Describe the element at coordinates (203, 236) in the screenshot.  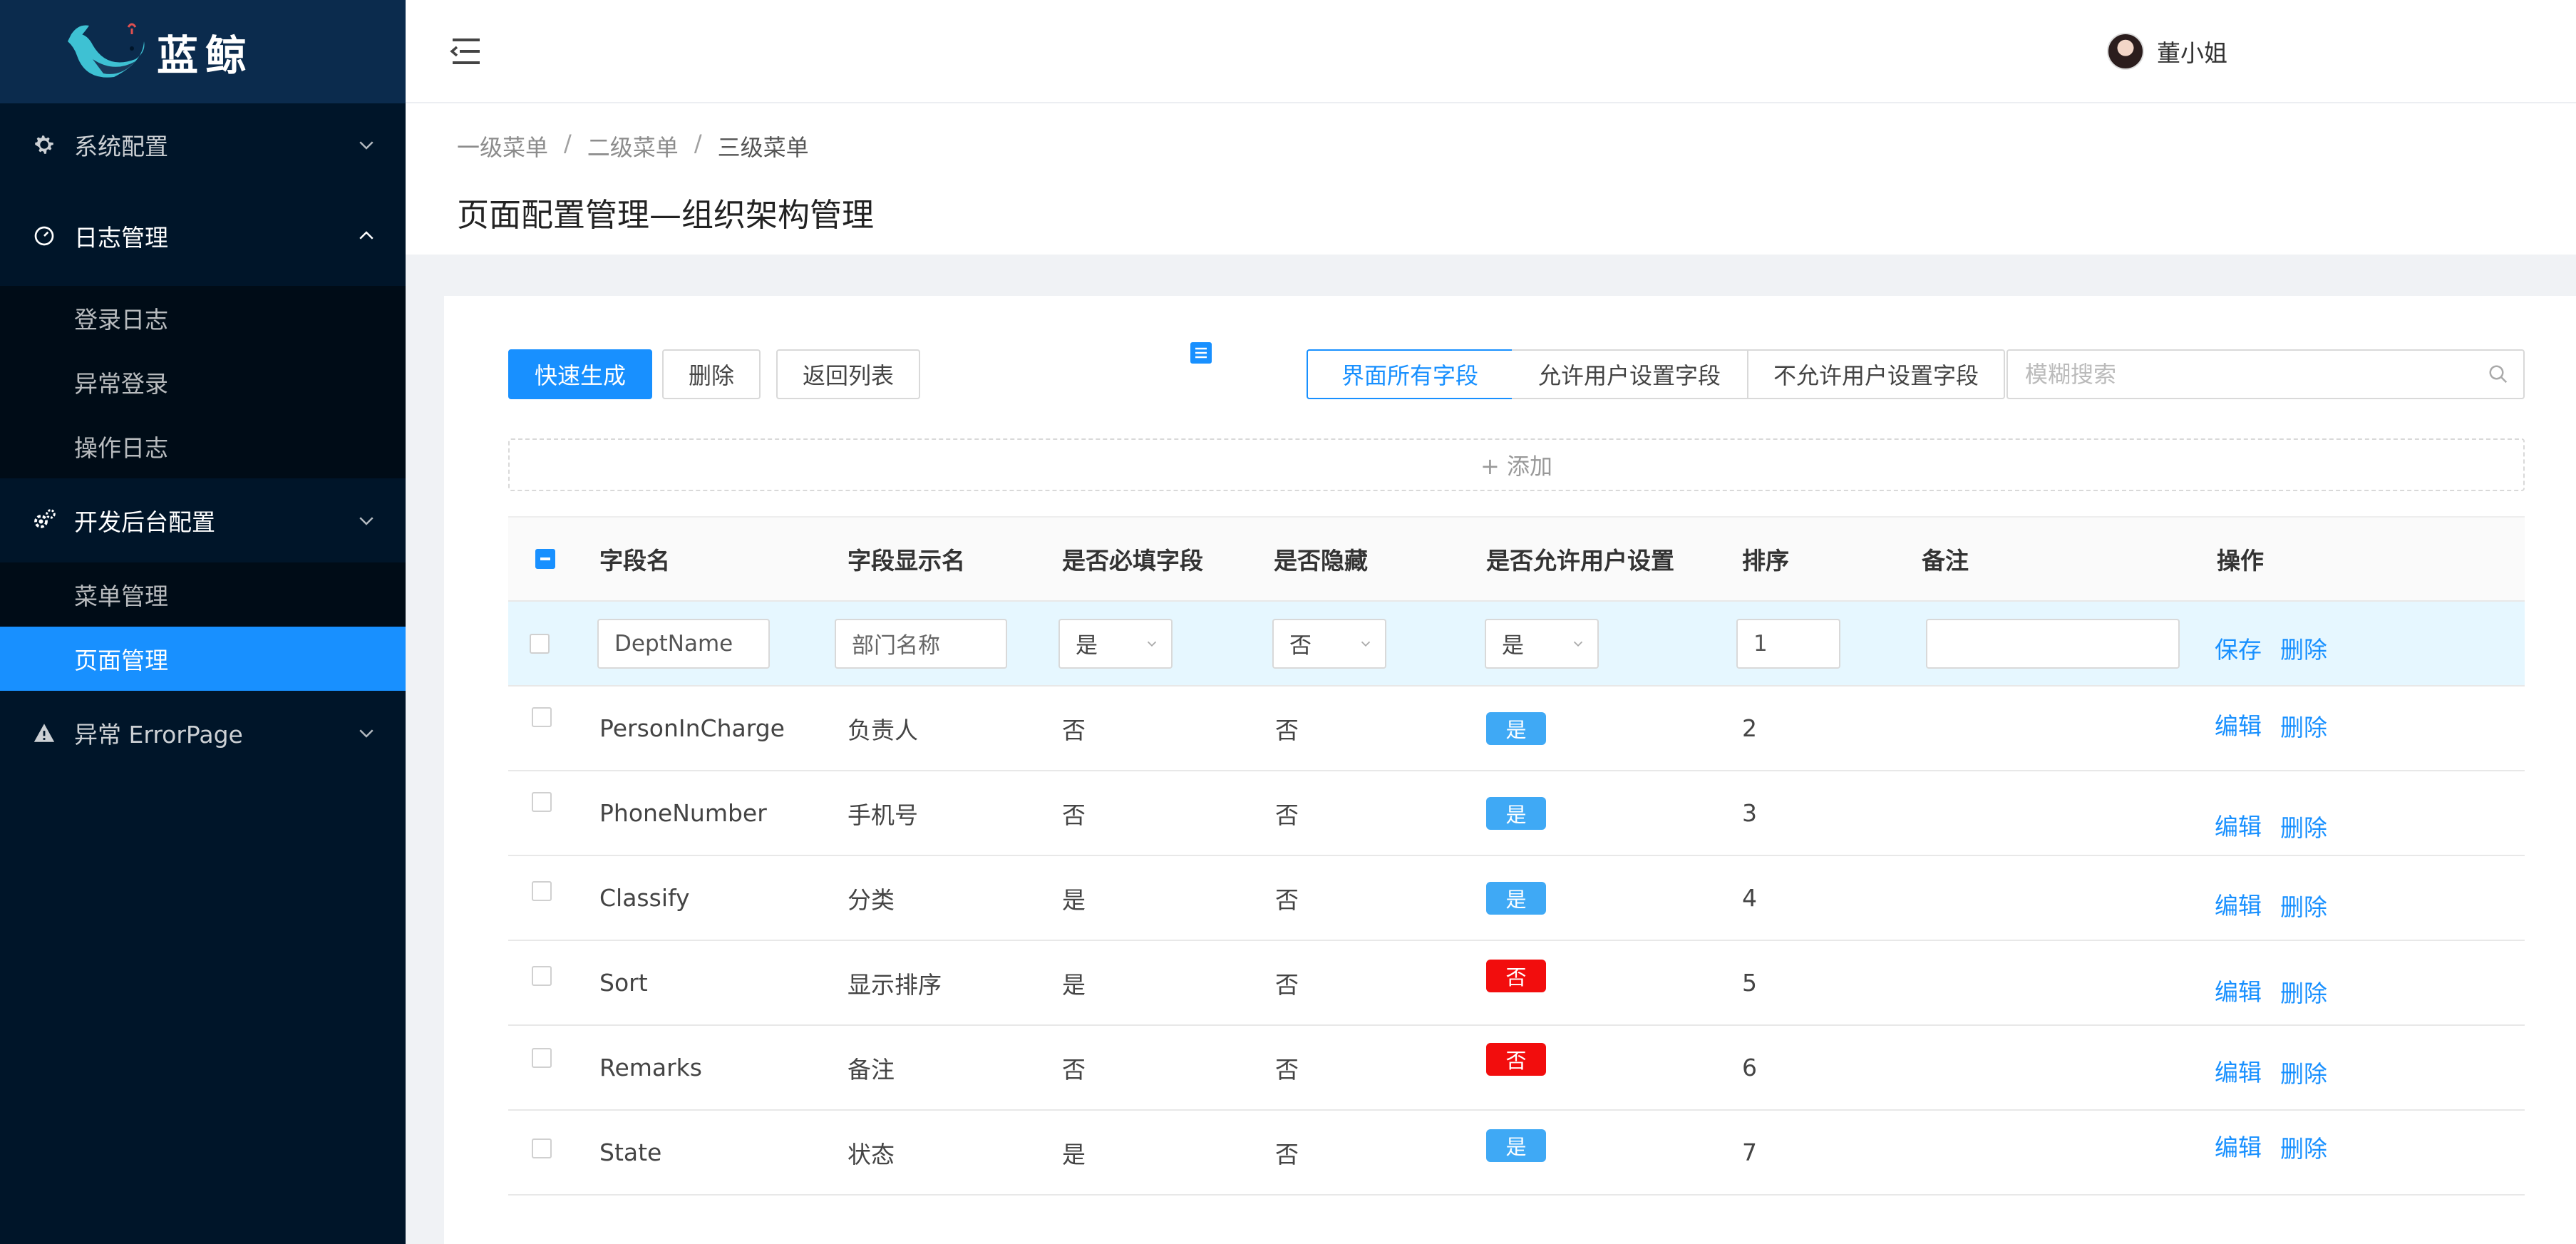
I see `menu-log-management: 日志管理` at that location.